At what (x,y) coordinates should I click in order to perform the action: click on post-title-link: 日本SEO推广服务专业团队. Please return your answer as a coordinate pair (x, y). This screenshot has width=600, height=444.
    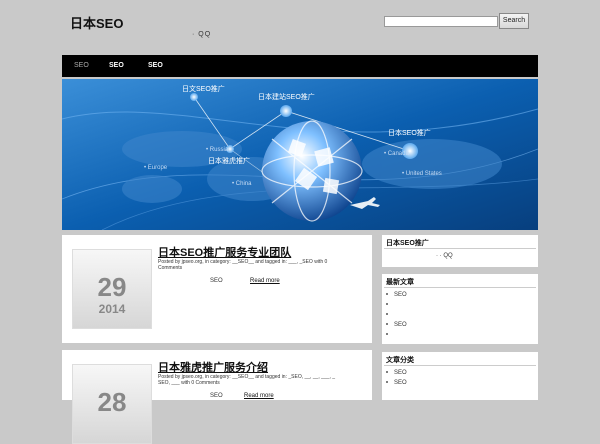
    Looking at the image, I should click on (224, 252).